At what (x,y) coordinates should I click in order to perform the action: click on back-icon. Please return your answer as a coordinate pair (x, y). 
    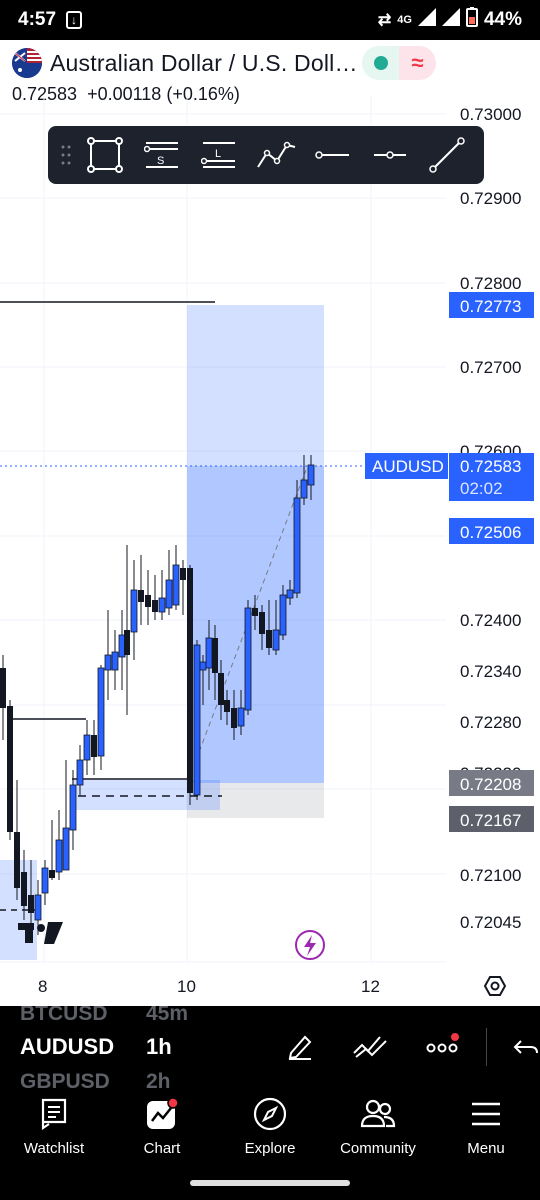
    Looking at the image, I should click on (523, 1046).